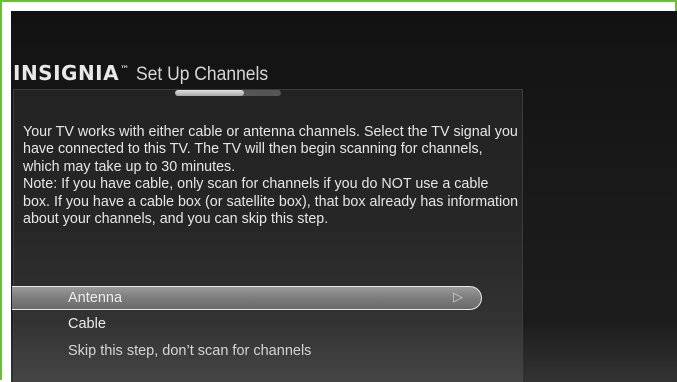 This screenshot has width=677, height=382. I want to click on play-arrow-icon: ▷, so click(458, 297).